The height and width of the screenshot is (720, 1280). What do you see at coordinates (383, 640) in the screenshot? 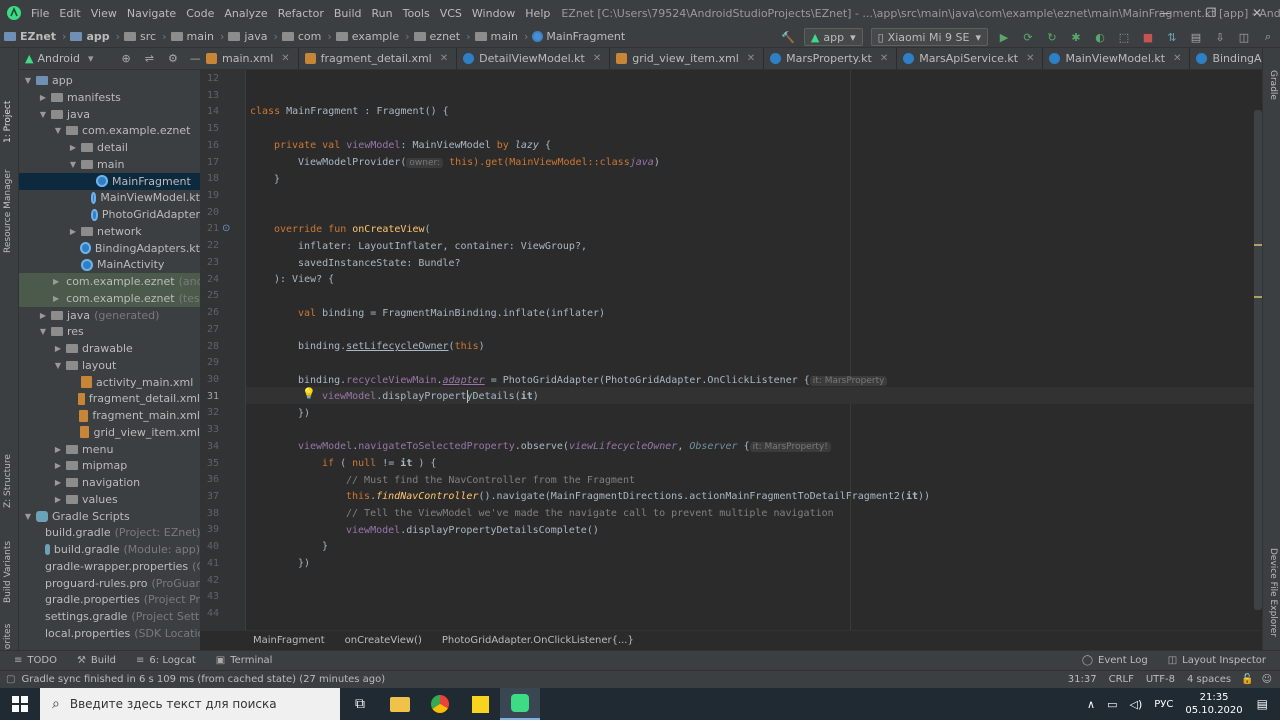
I see `breadcrumb-method: onCreateView()` at bounding box center [383, 640].